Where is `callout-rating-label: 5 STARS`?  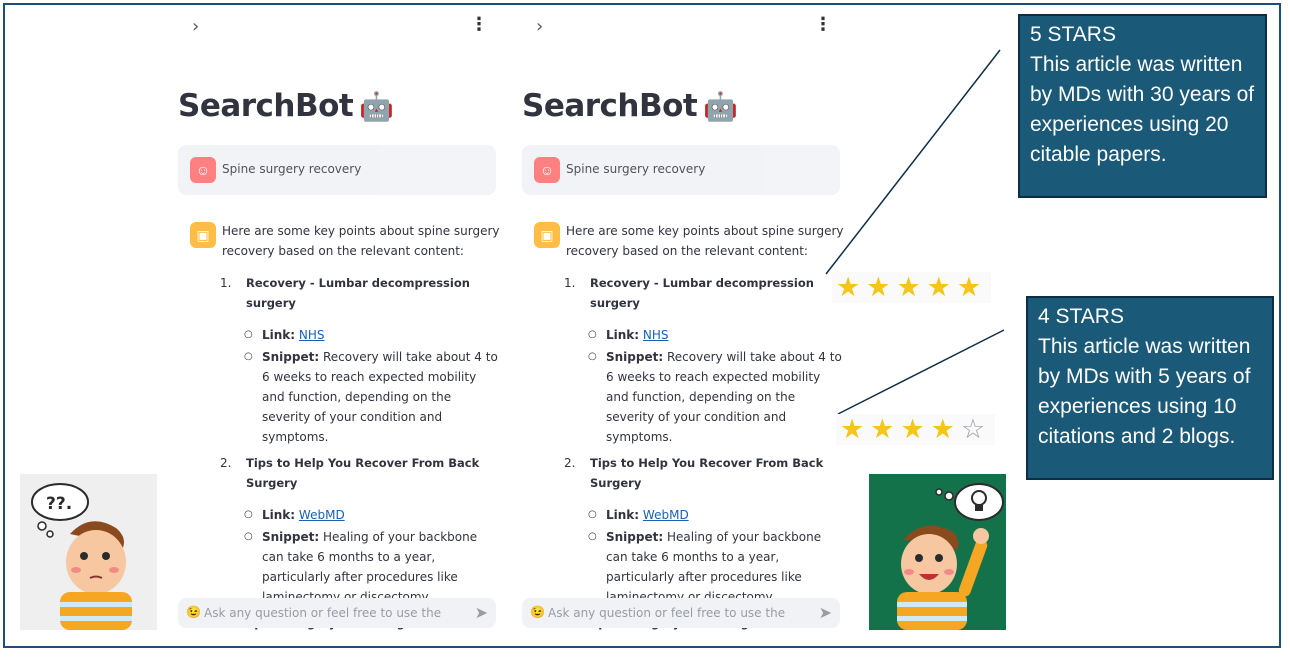 callout-rating-label: 5 STARS is located at coordinates (1073, 34).